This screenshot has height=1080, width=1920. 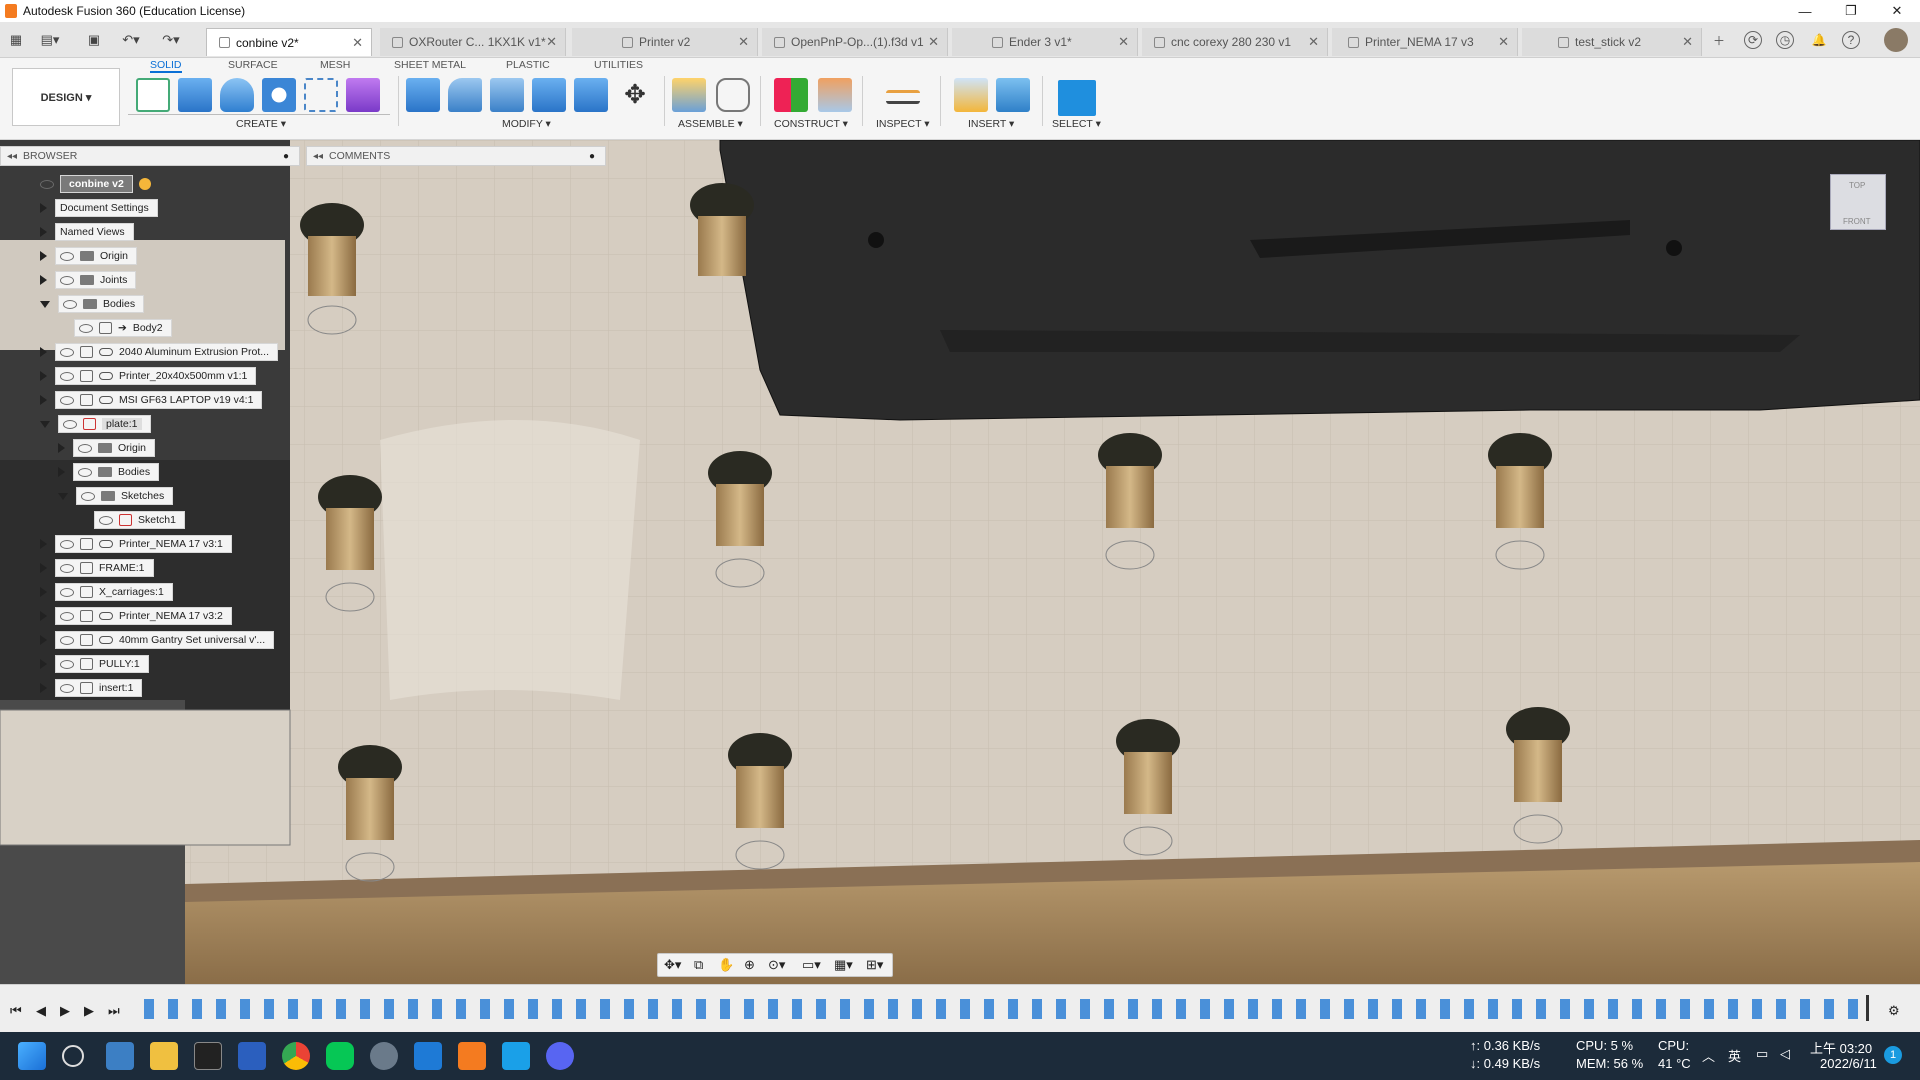 What do you see at coordinates (618, 66) in the screenshot?
I see `tab-utilities: UTILITIES` at bounding box center [618, 66].